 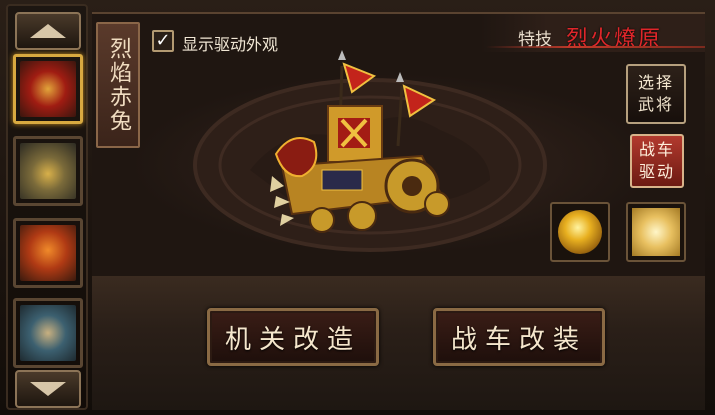 I want to click on select-general-button: 选择武将, so click(x=656, y=94).